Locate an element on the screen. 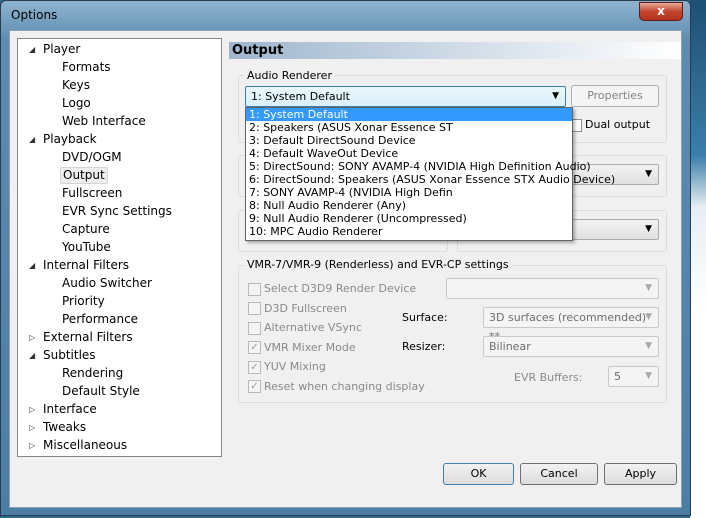 This screenshot has width=706, height=518. tree-item: Playback is located at coordinates (70, 139).